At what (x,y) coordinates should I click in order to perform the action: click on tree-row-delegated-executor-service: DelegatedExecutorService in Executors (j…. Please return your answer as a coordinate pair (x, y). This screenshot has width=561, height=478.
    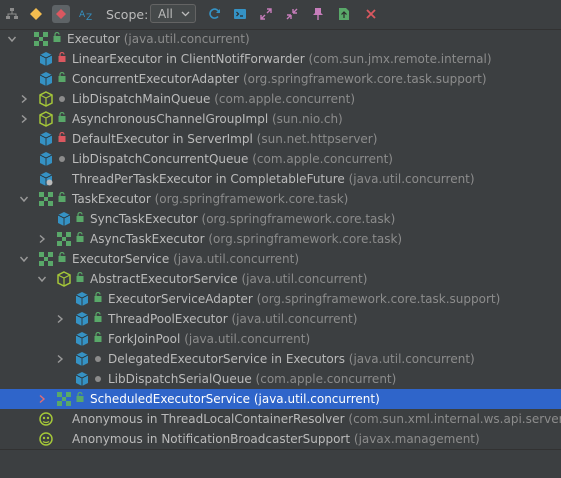
    Looking at the image, I should click on (280, 359).